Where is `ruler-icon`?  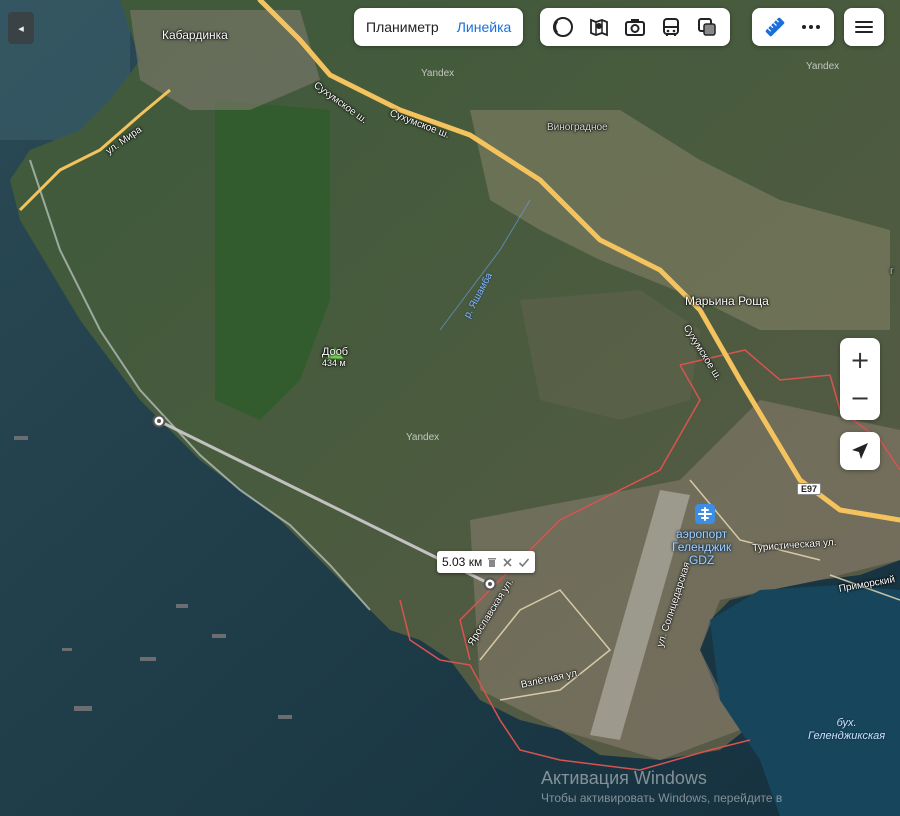 ruler-icon is located at coordinates (775, 27).